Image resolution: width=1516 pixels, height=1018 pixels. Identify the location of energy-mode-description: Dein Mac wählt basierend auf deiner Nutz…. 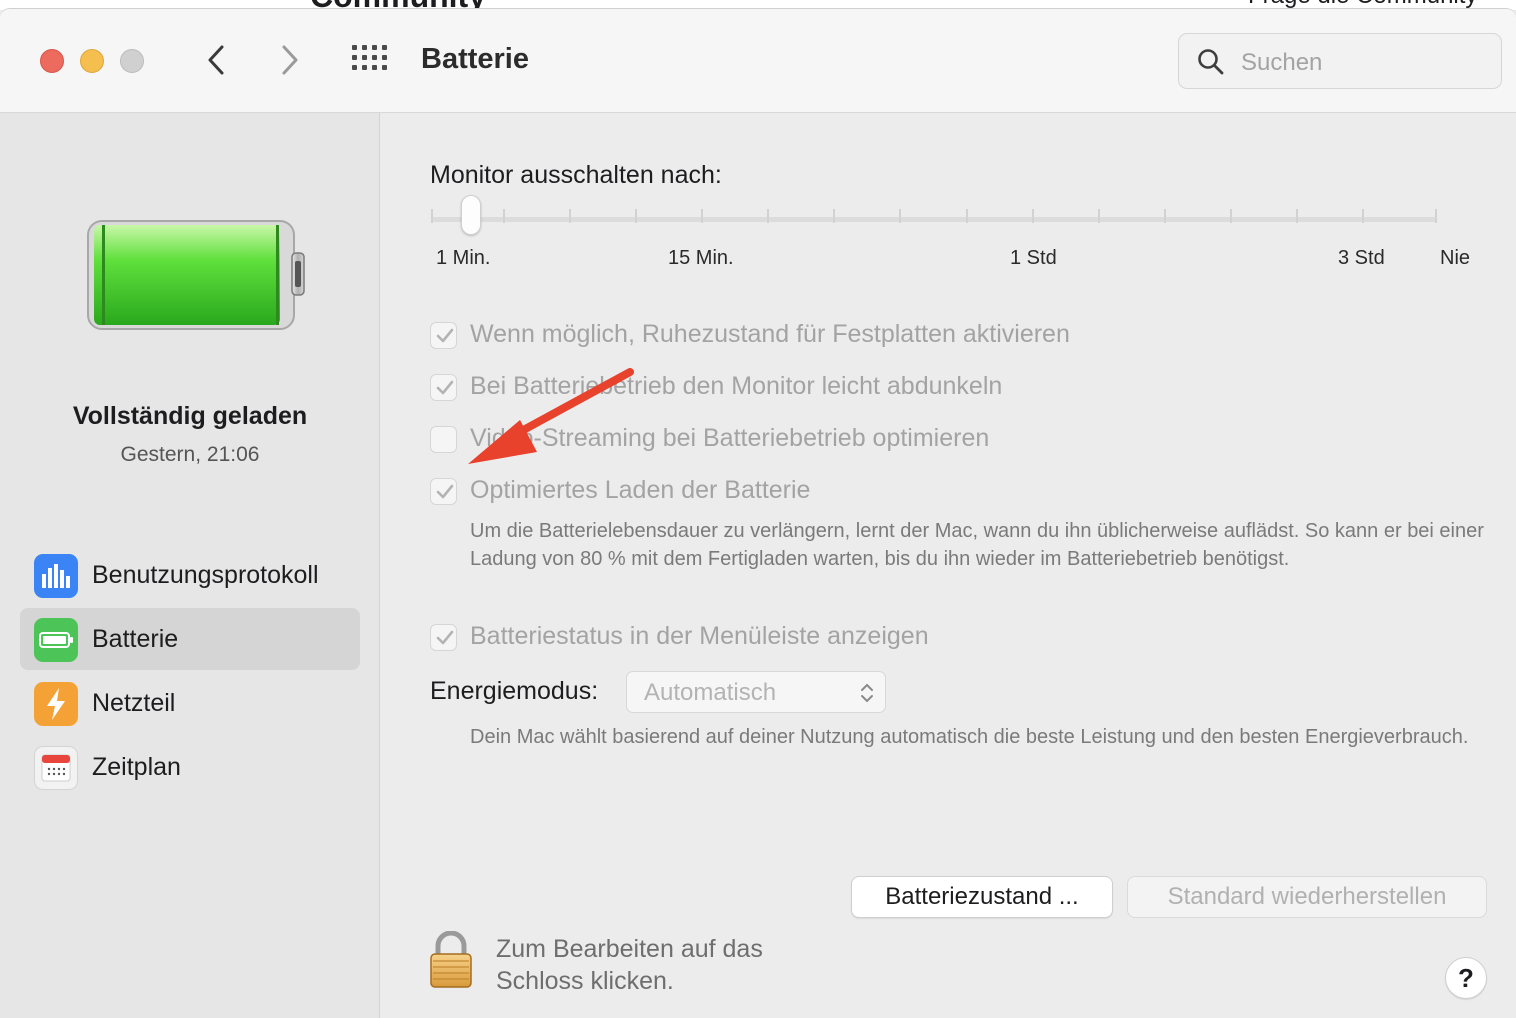
(969, 737).